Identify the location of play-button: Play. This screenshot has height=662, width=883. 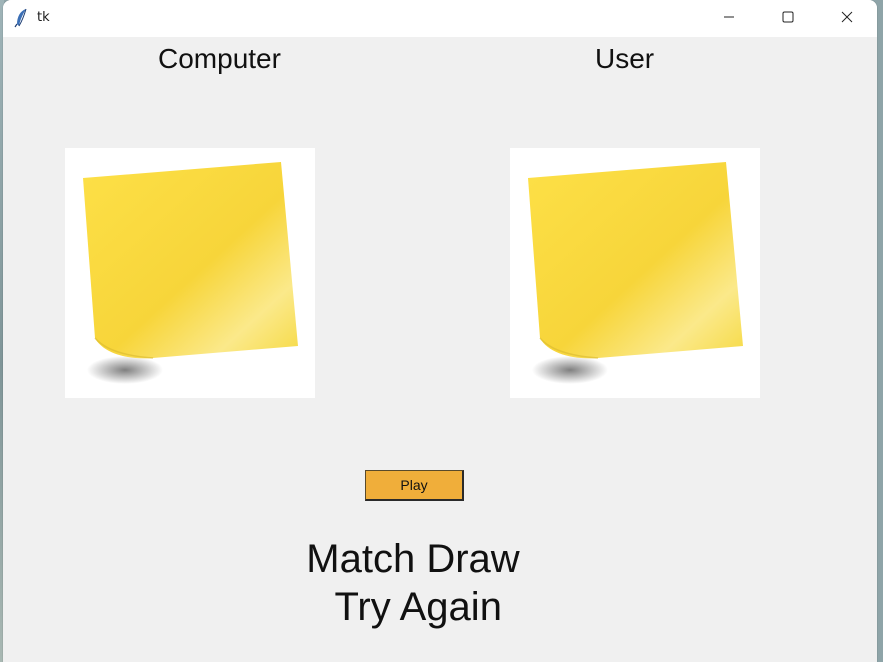
(414, 485).